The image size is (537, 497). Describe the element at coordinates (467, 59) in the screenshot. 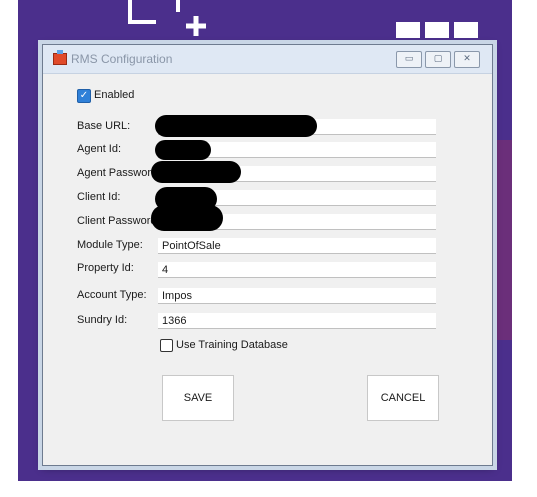

I see `close-button: ✕` at that location.